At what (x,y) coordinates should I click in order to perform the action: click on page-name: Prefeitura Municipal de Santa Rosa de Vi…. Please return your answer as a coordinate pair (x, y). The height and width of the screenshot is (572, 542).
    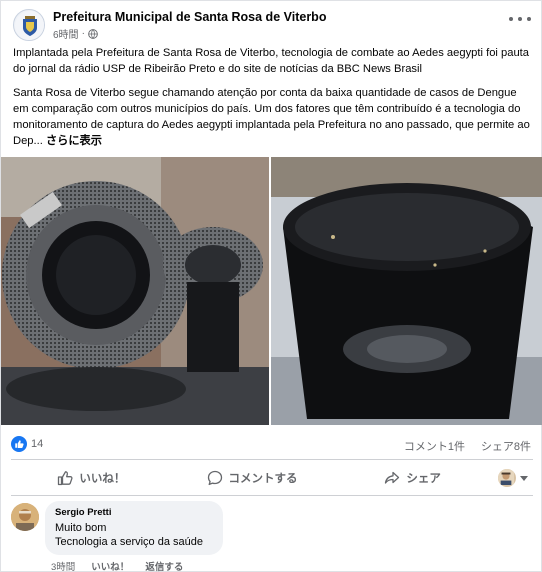
    Looking at the image, I should click on (189, 17).